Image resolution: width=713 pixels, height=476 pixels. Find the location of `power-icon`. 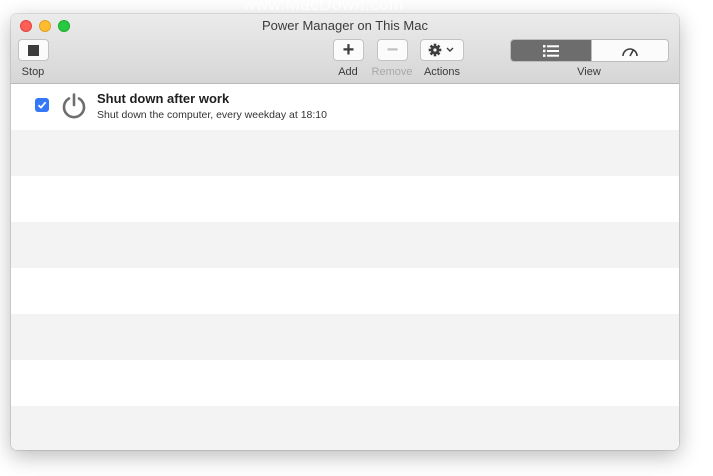

power-icon is located at coordinates (74, 106).